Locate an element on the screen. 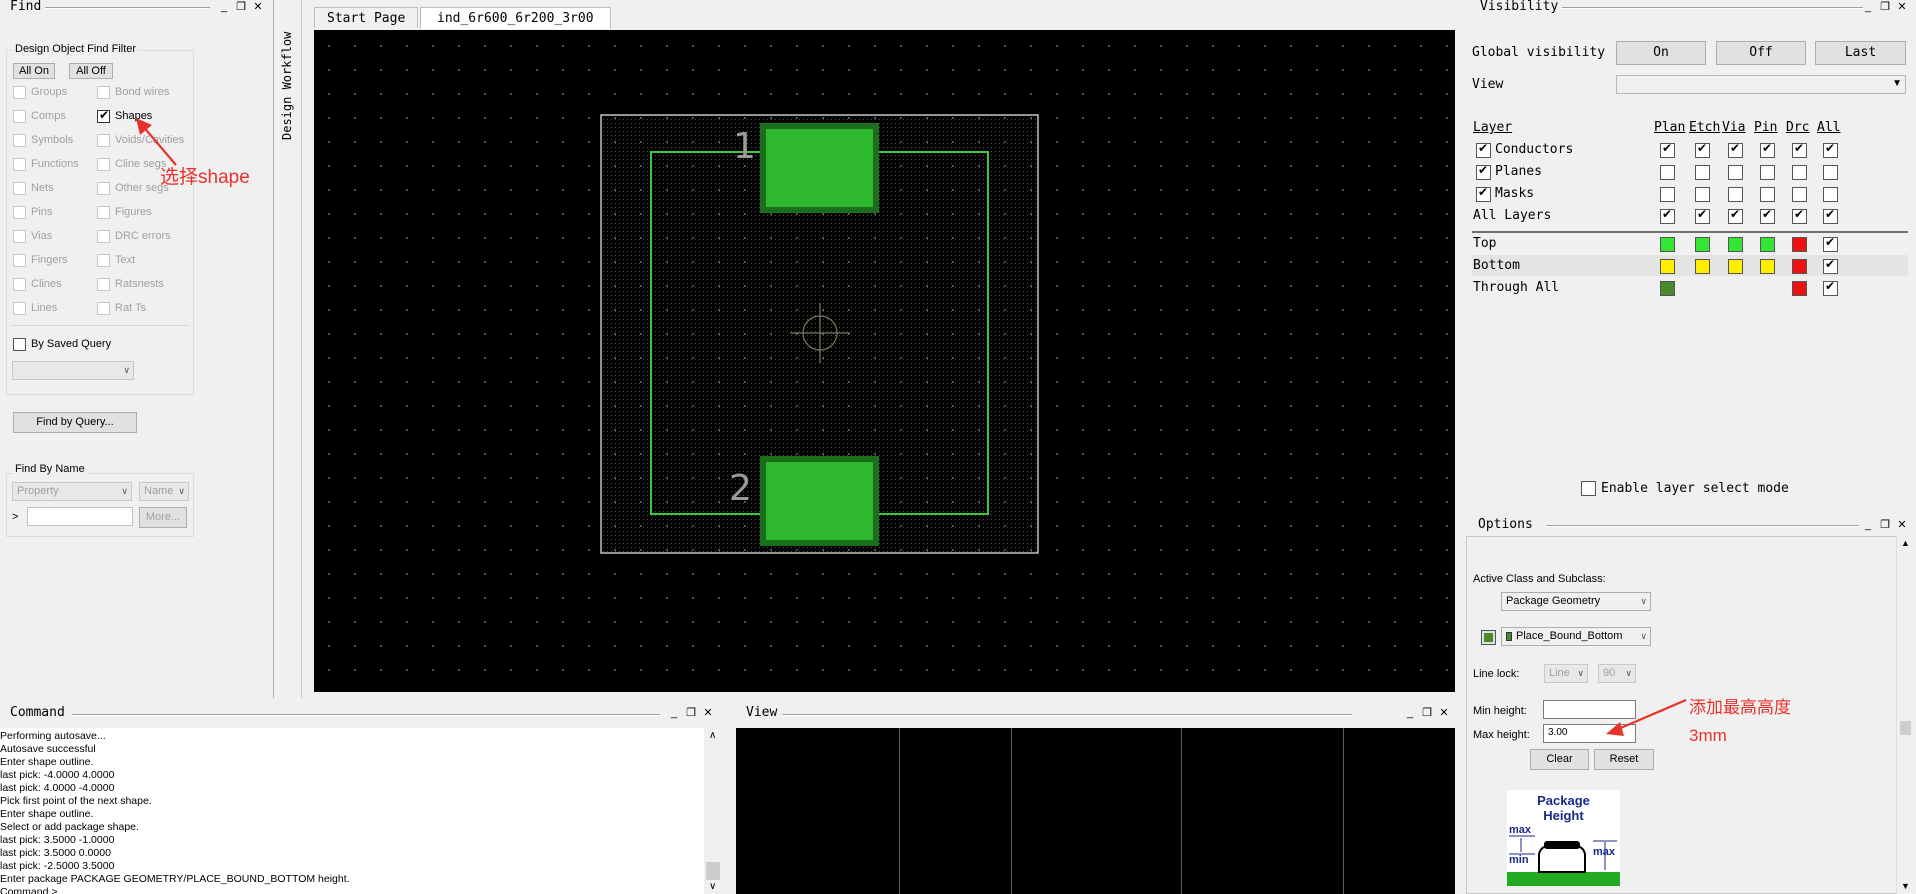 The image size is (1916, 894). all-on-button: All On is located at coordinates (34, 71).